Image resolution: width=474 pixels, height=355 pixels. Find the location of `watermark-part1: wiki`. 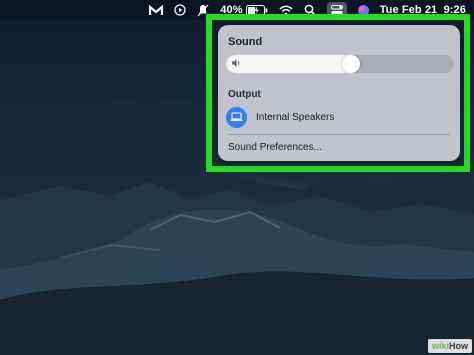

watermark-part1: wiki is located at coordinates (440, 346).